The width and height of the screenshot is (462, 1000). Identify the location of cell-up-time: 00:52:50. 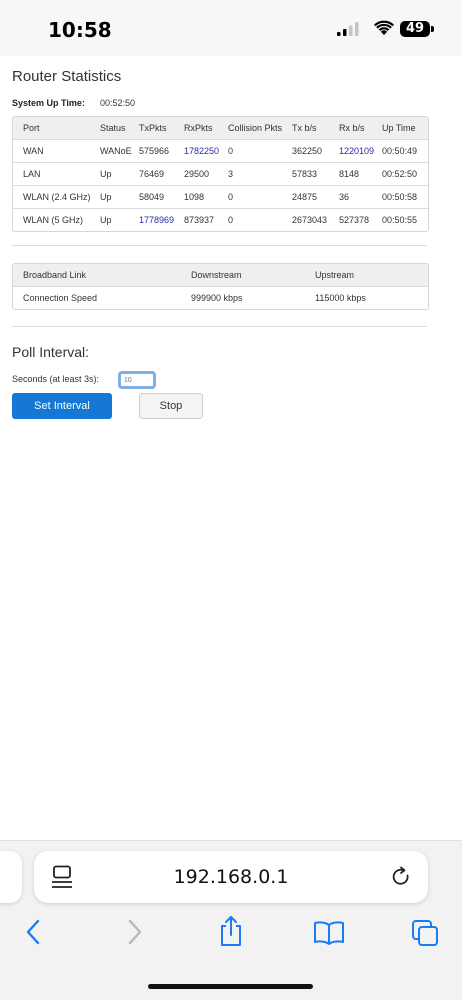
(400, 174).